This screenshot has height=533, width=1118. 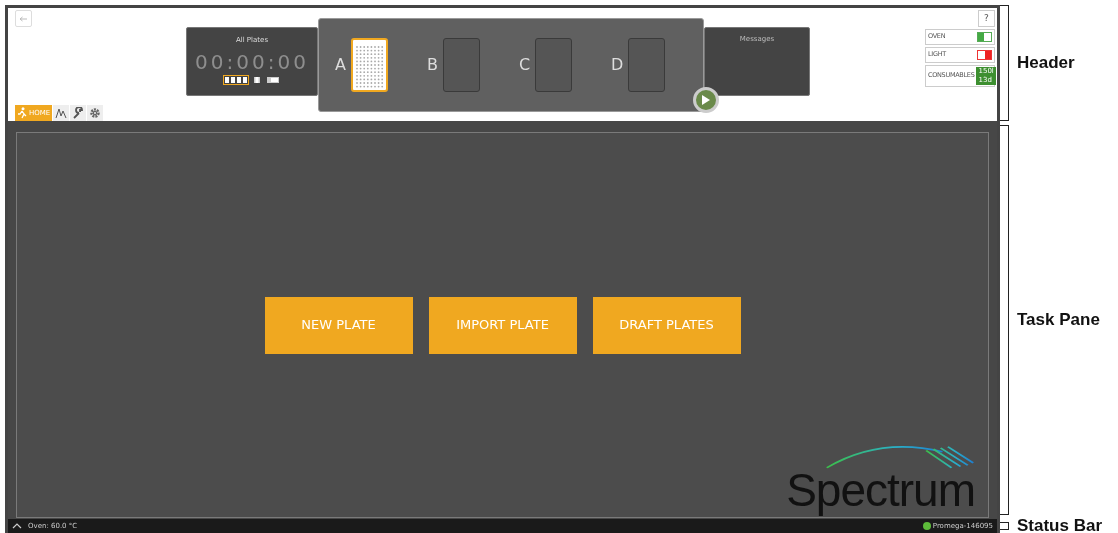 I want to click on settings-tab, so click(x=95, y=113).